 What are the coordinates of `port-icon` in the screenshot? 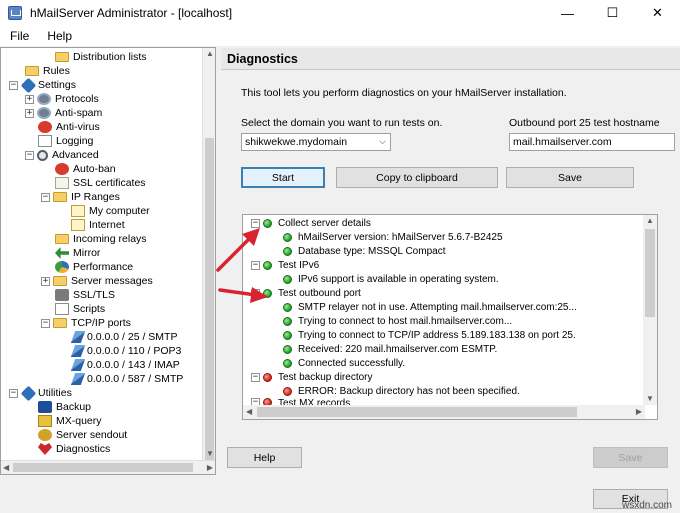 It's located at (78, 379).